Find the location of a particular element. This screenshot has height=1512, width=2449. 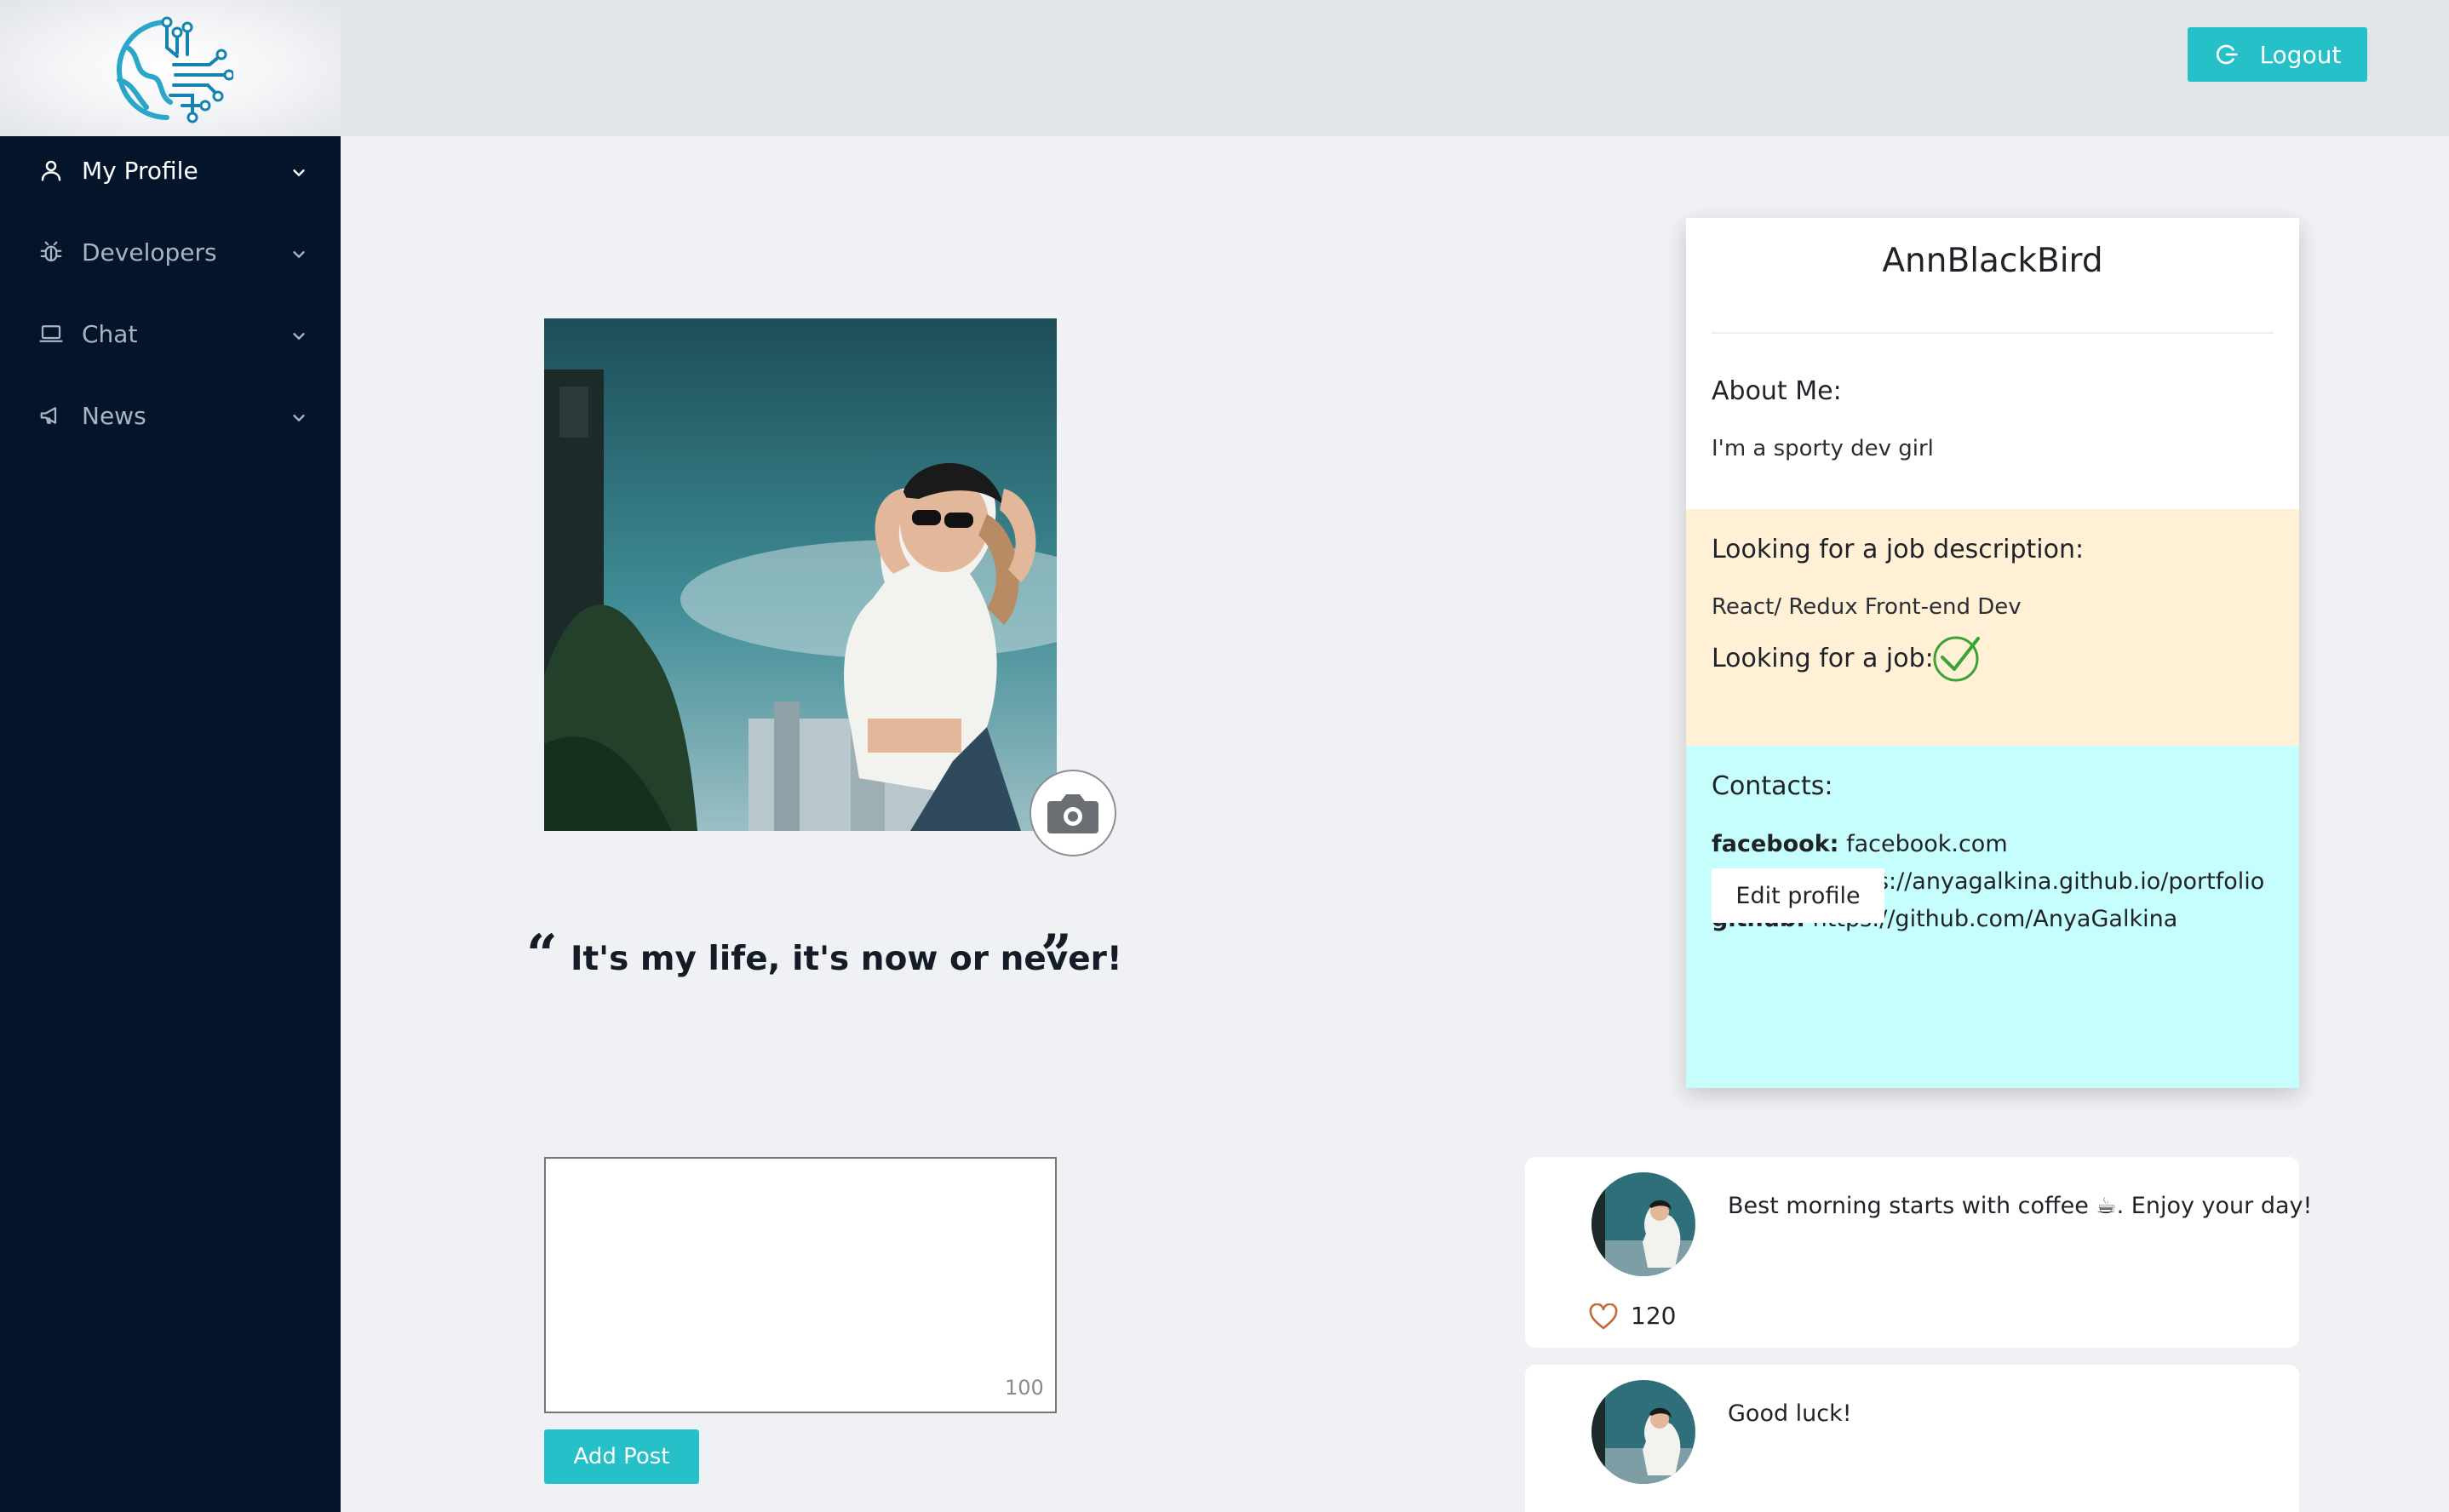

logo-area is located at coordinates (170, 68).